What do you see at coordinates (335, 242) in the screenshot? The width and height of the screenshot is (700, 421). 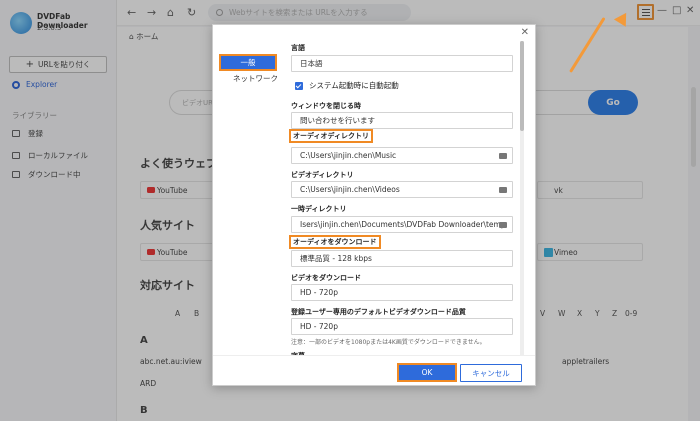 I see `audio-download-label: オーディオをダウンロード` at bounding box center [335, 242].